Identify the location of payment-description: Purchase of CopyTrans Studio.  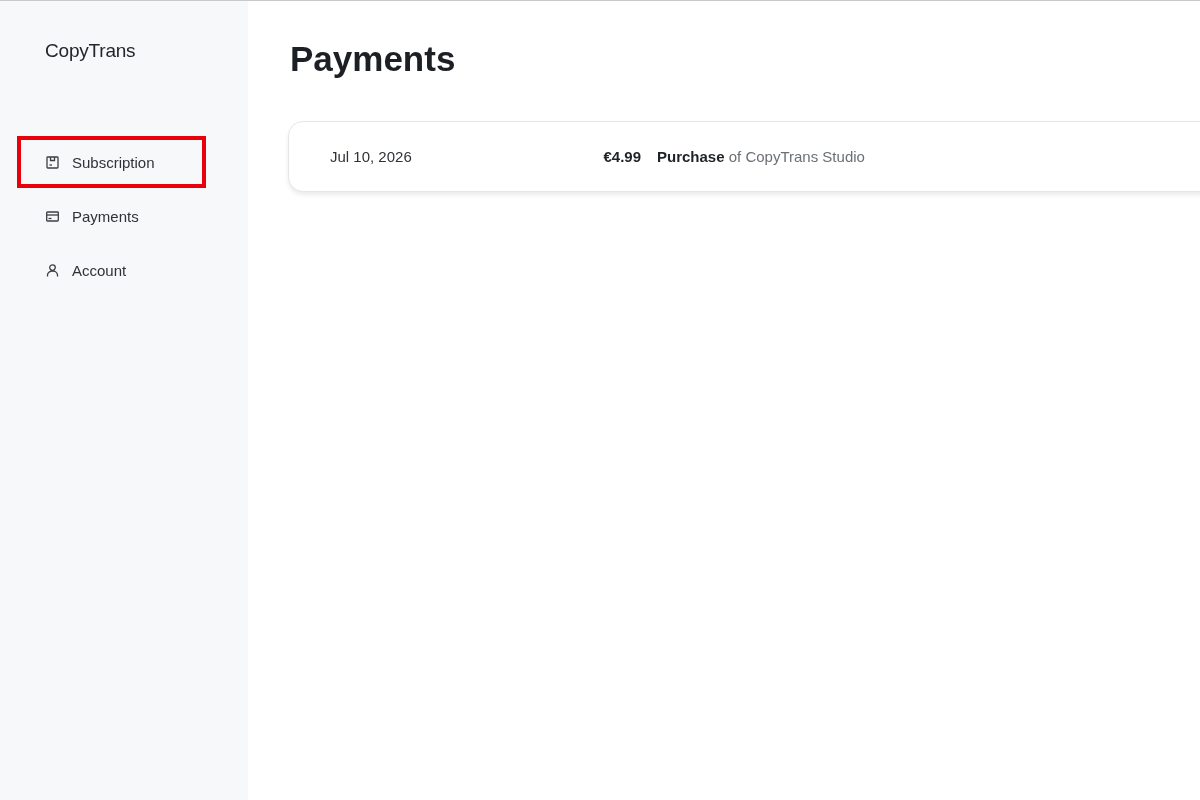
(761, 156).